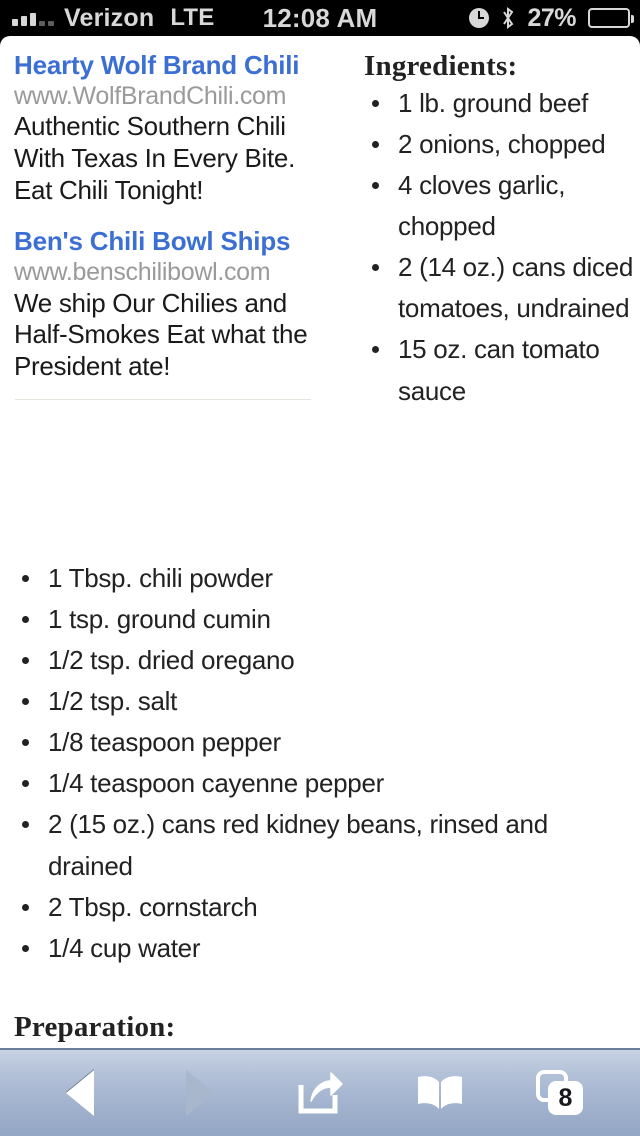 This screenshot has height=1136, width=640. Describe the element at coordinates (319, 783) in the screenshot. I see `list-item: 1/4 teaspoon cayenne pepper` at that location.